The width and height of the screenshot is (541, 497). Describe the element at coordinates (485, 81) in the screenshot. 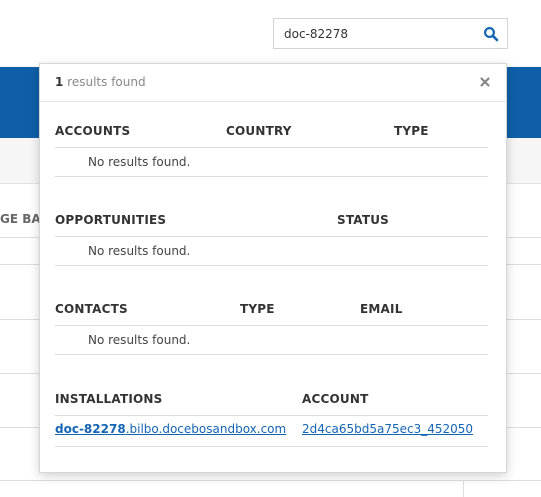

I see `close-icon` at that location.